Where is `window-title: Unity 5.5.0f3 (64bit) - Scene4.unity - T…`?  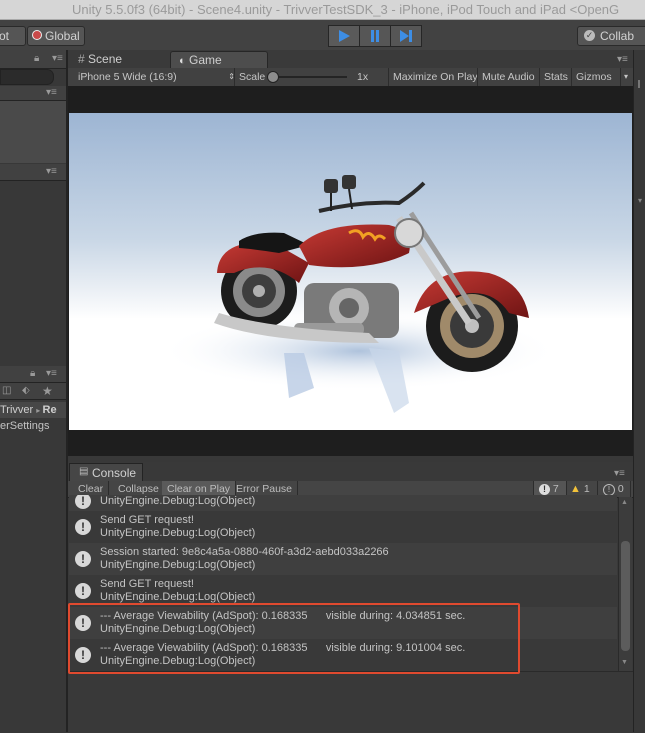 window-title: Unity 5.5.0f3 (64bit) - Scene4.unity - T… is located at coordinates (346, 9).